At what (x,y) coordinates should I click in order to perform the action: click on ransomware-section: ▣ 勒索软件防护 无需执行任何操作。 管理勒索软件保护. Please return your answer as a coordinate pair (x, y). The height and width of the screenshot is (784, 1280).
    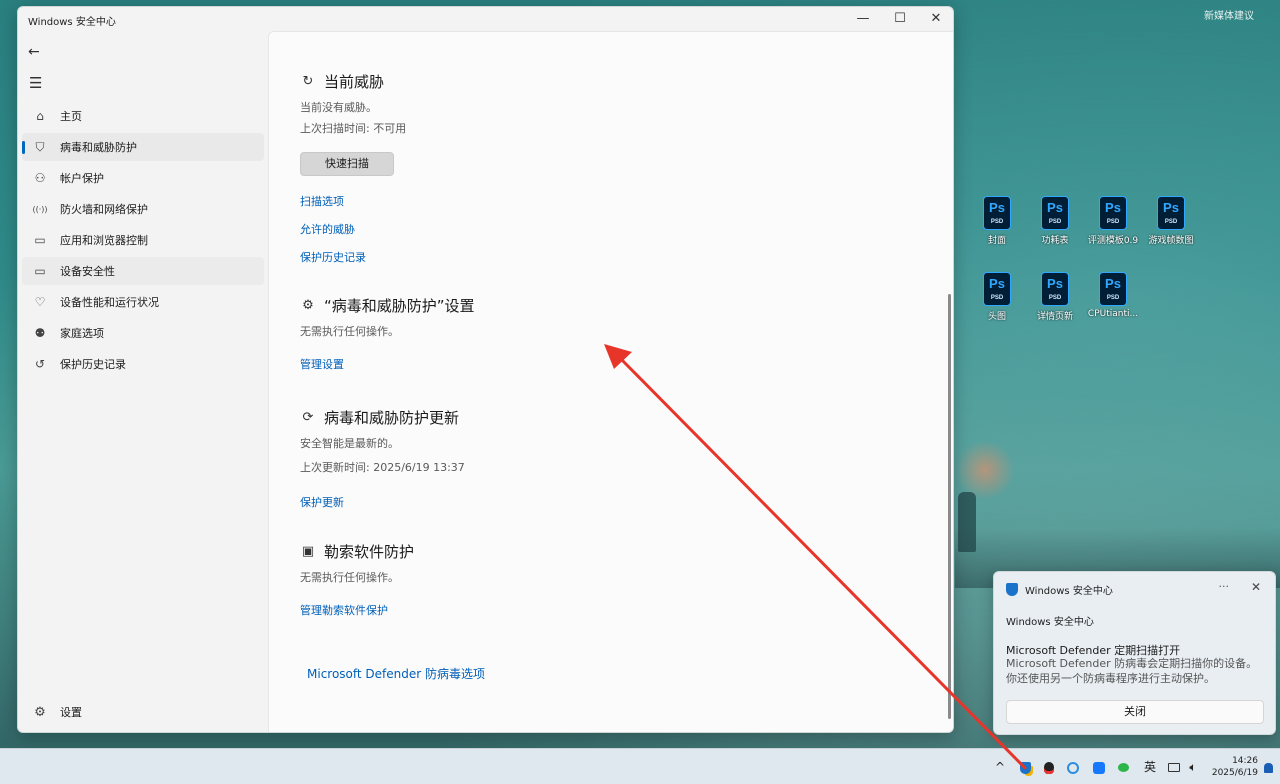
    Looking at the image, I should click on (357, 579).